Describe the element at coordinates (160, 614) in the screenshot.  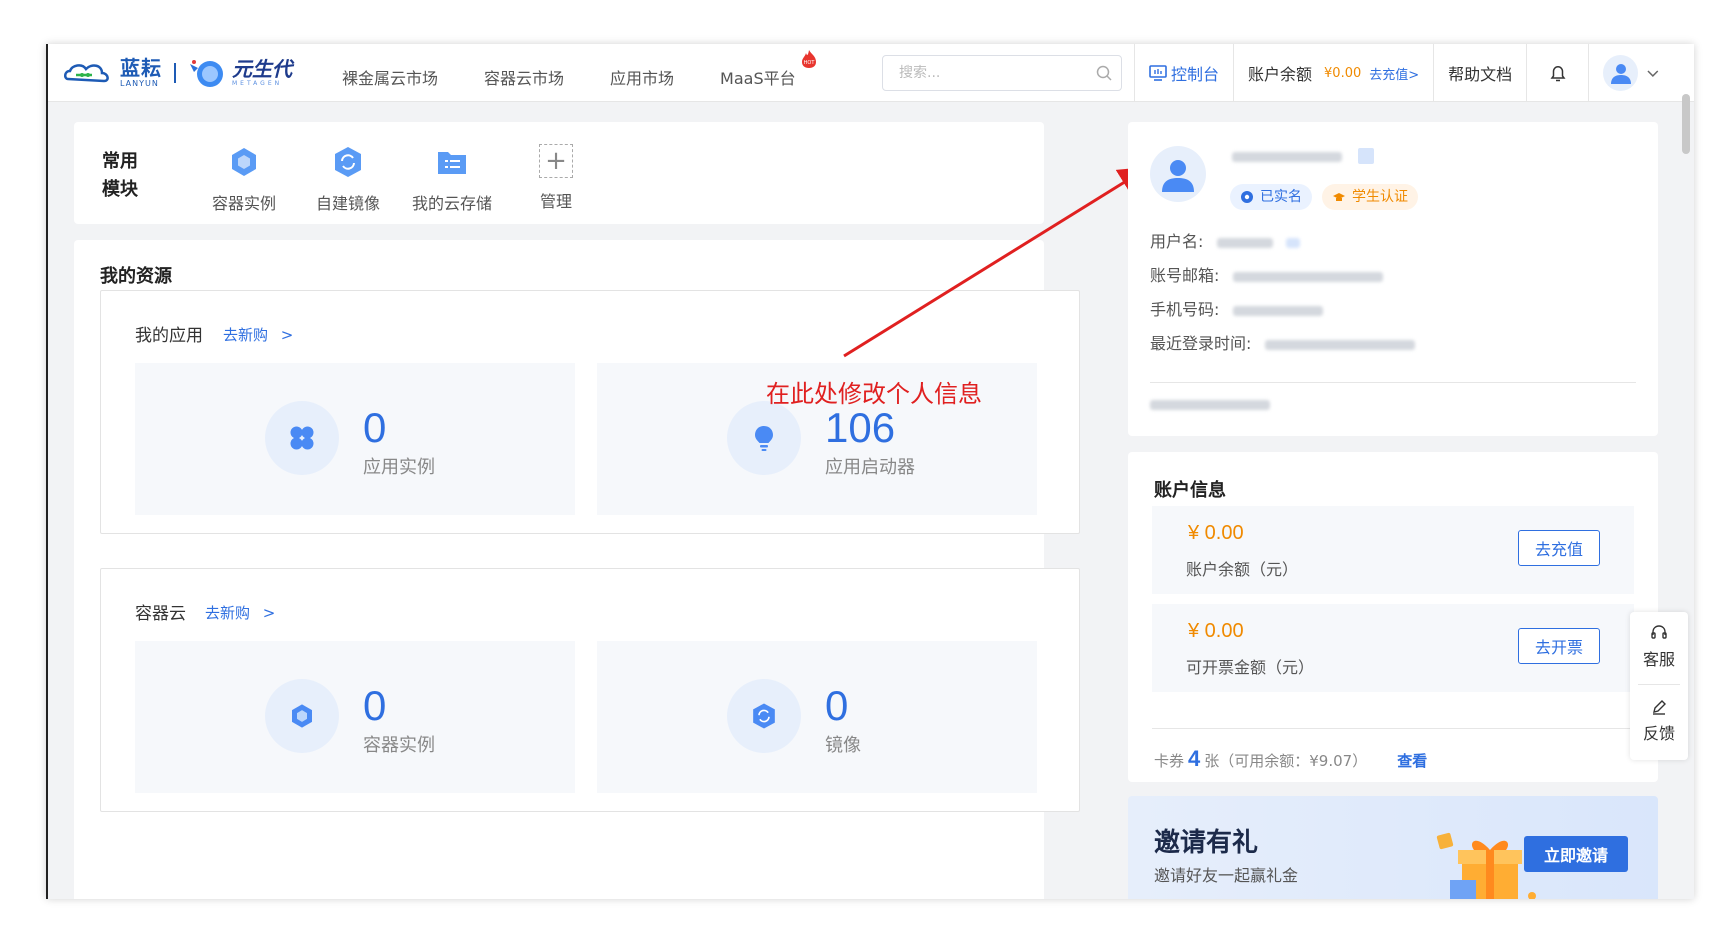
I see `container-cloud-title: 容器云` at that location.